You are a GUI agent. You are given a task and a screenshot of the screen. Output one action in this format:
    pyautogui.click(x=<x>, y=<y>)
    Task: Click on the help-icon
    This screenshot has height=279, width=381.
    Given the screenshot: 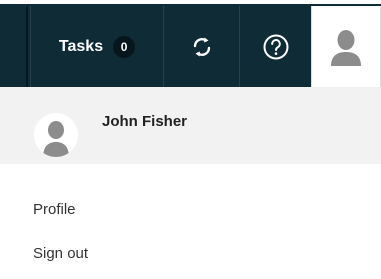 What is the action you would take?
    pyautogui.click(x=275, y=46)
    